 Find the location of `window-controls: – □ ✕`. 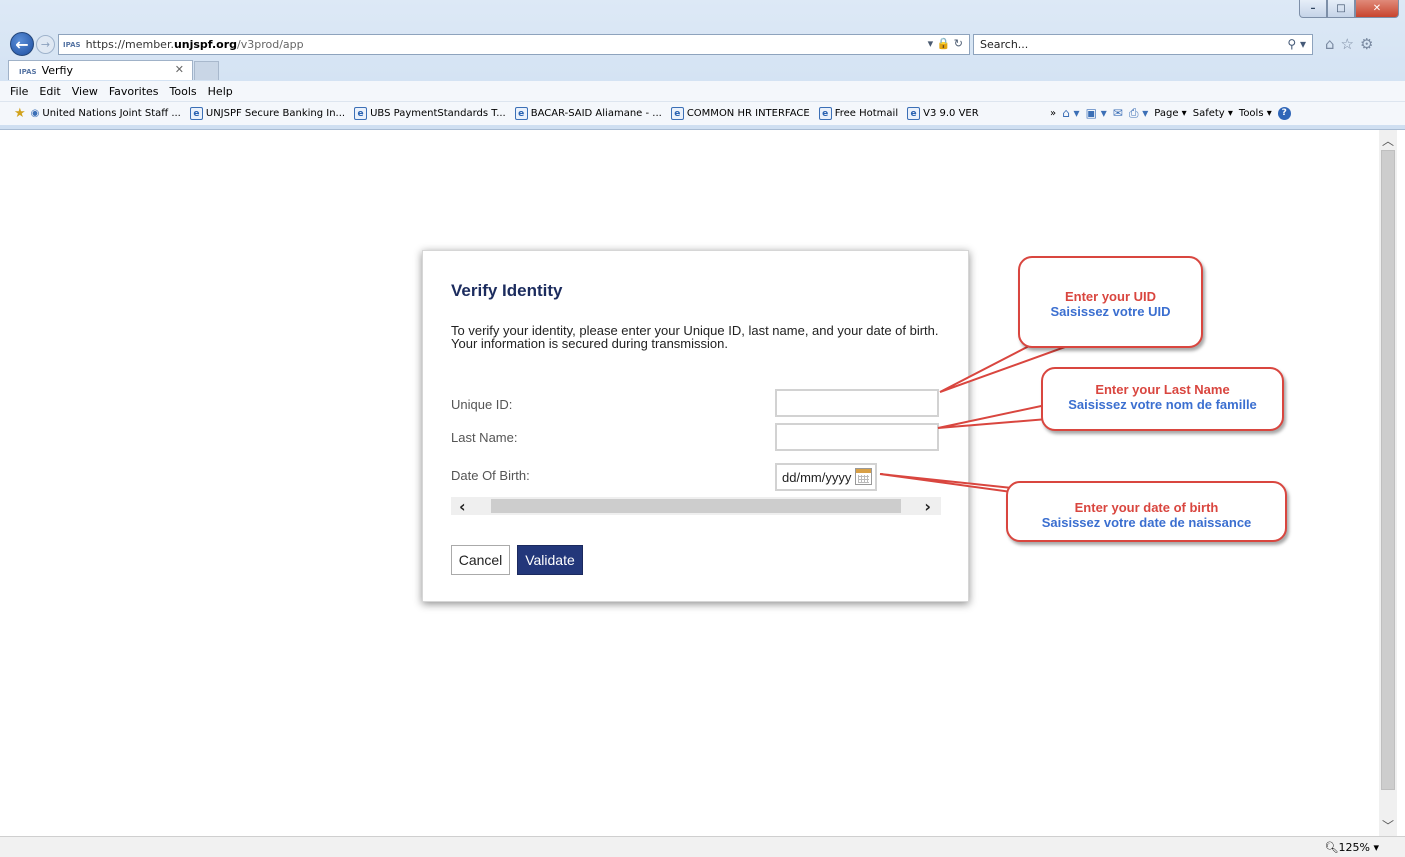

window-controls: – □ ✕ is located at coordinates (1349, 9).